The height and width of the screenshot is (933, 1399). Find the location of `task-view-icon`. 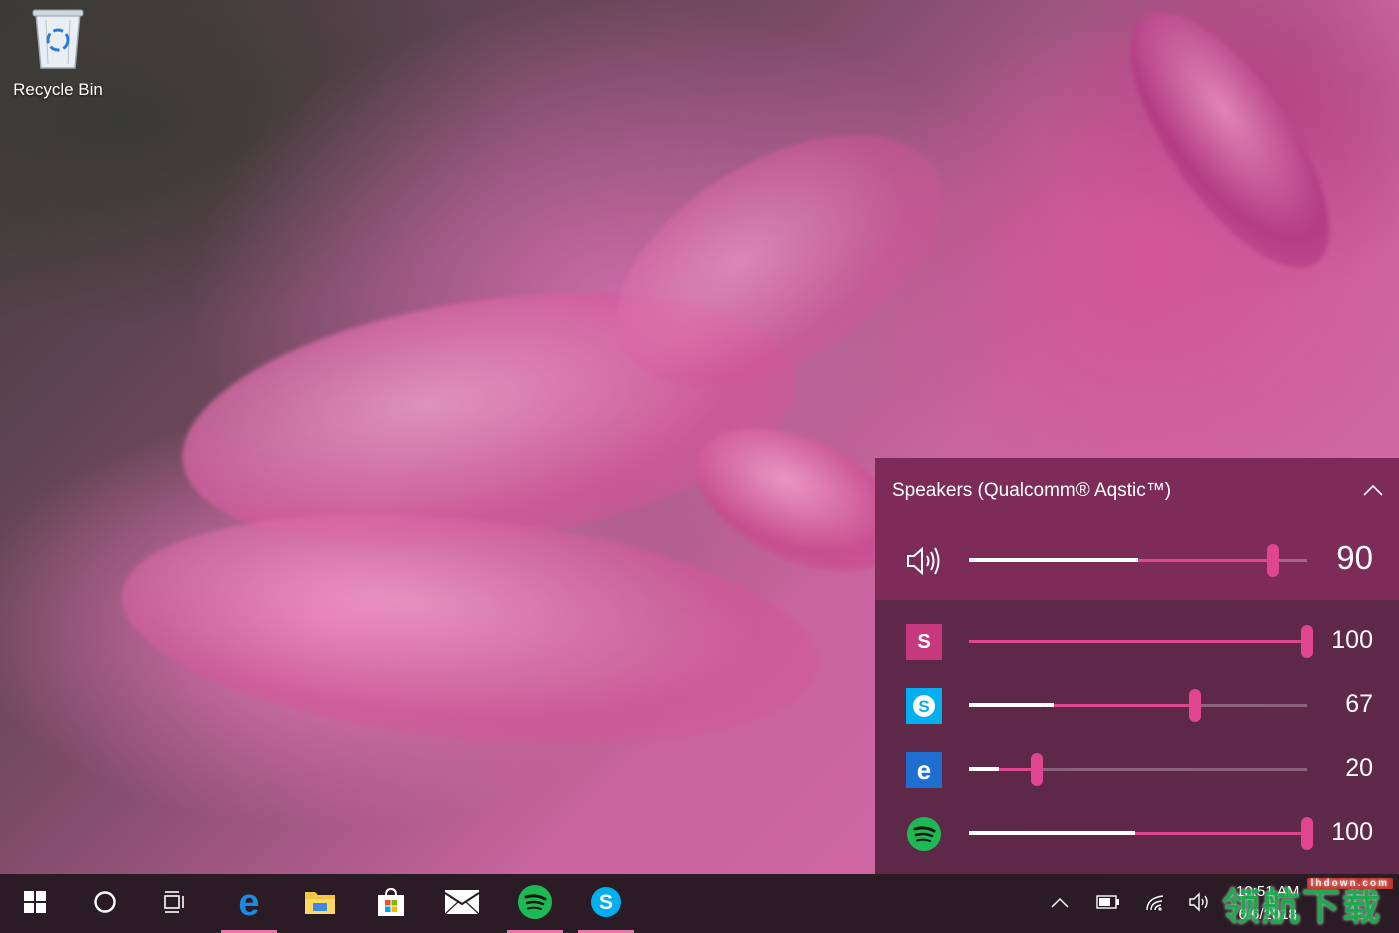

task-view-icon is located at coordinates (175, 904).